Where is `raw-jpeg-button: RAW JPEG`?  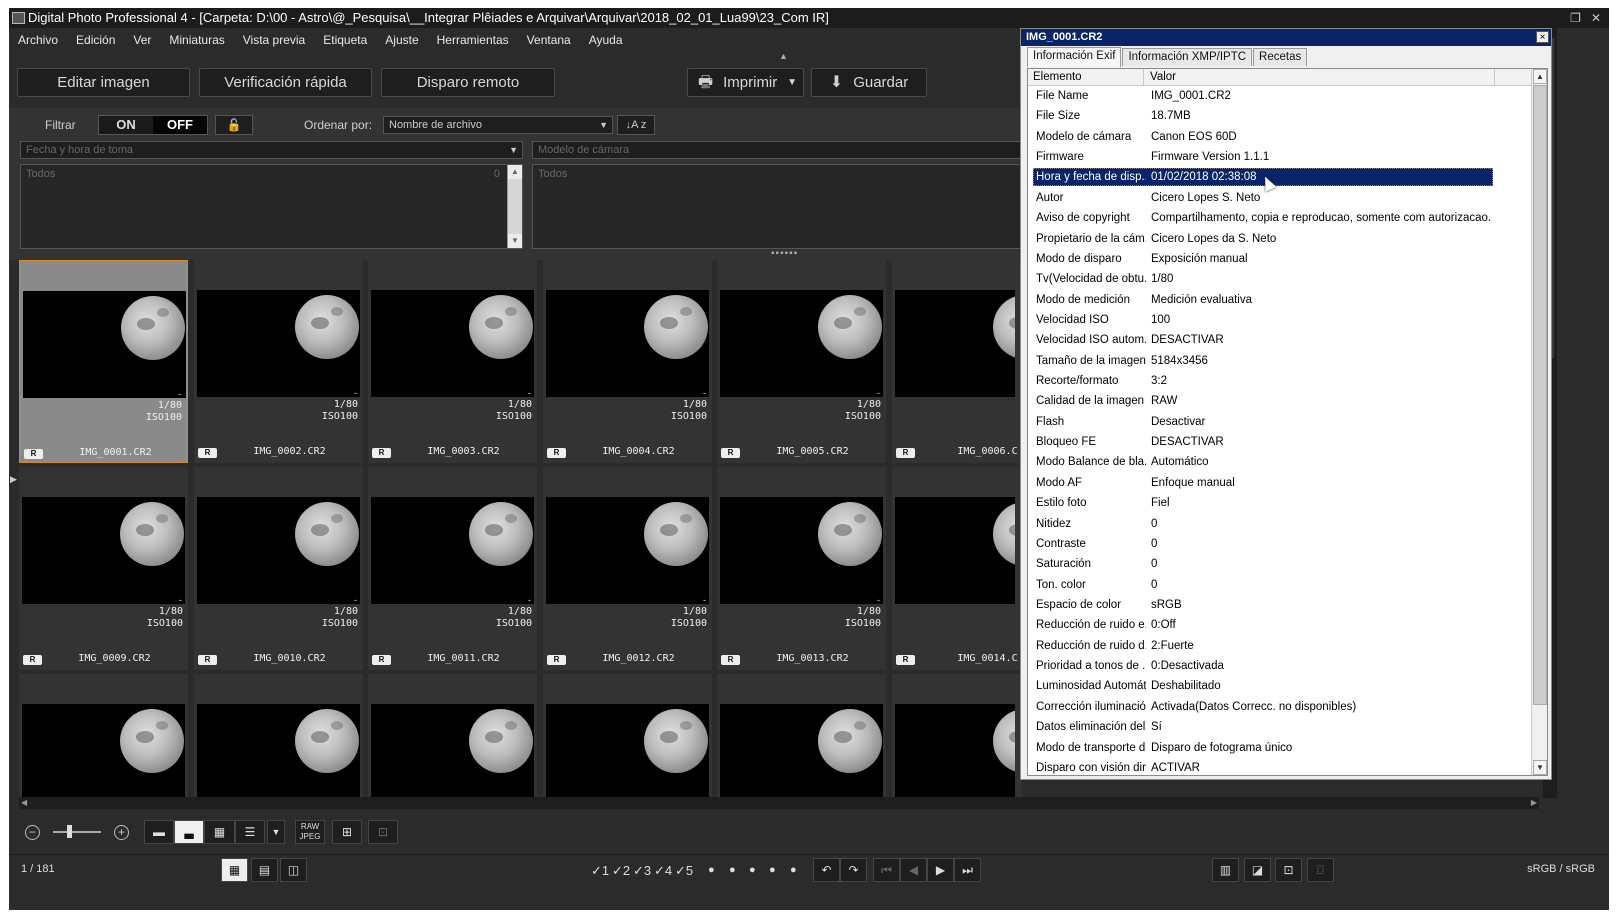 raw-jpeg-button: RAW JPEG is located at coordinates (310, 832).